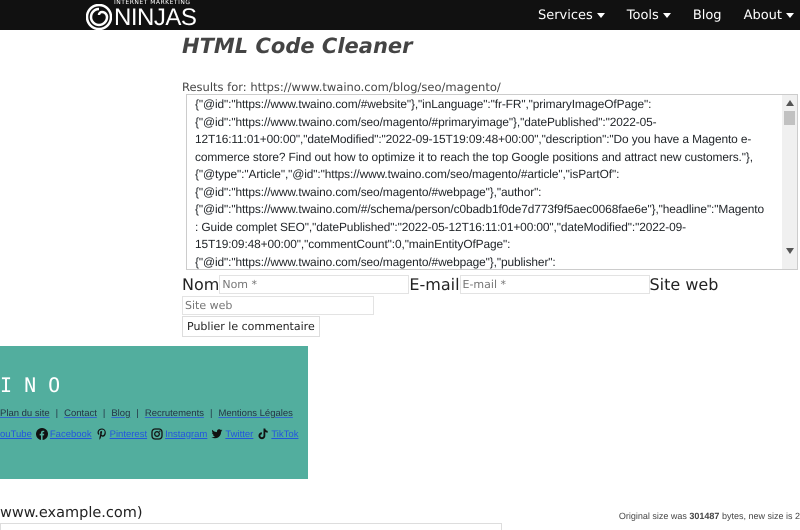  What do you see at coordinates (102, 434) in the screenshot?
I see `pinterest-icon` at bounding box center [102, 434].